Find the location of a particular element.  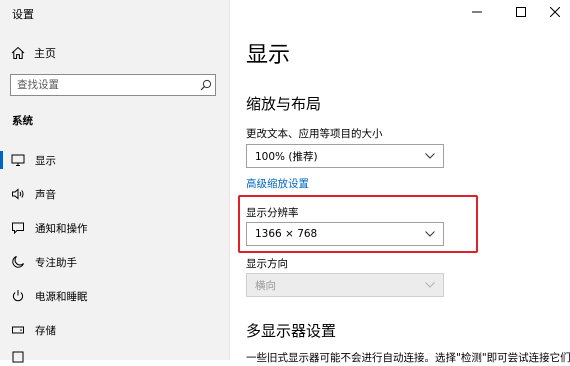

app-title: 设置 is located at coordinates (23, 14).